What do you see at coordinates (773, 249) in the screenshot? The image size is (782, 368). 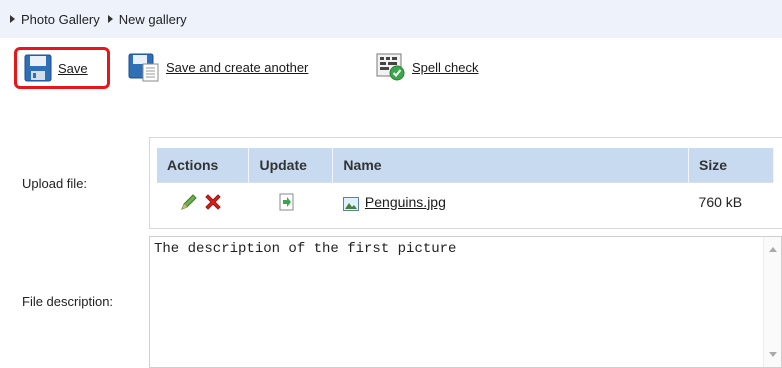 I see `scroll-up-arrow-icon` at bounding box center [773, 249].